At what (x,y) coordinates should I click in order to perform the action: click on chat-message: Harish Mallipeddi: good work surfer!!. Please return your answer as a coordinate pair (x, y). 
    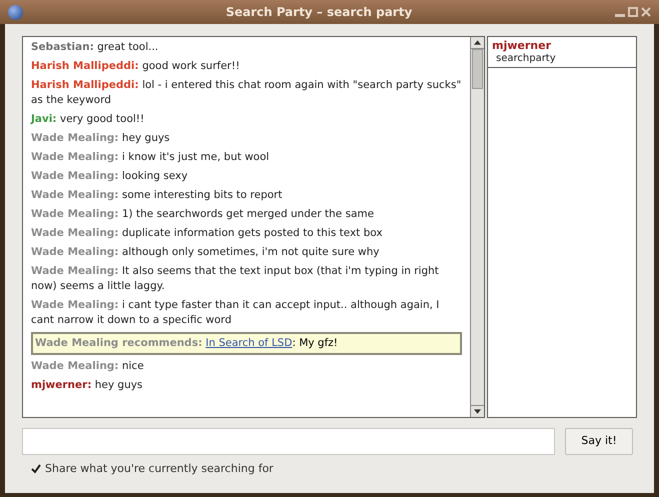
    Looking at the image, I should click on (136, 66).